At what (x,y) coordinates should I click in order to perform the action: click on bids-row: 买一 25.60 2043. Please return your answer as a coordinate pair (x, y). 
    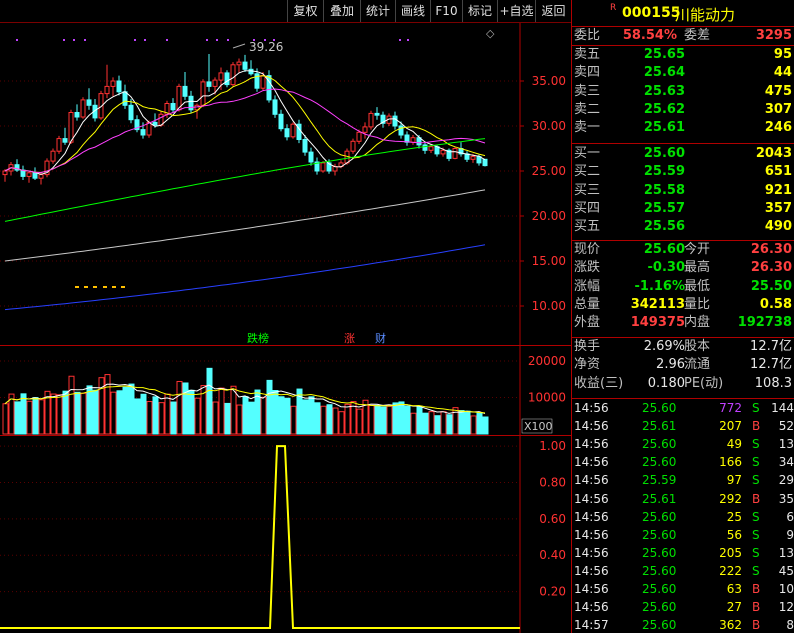
    Looking at the image, I should click on (683, 154).